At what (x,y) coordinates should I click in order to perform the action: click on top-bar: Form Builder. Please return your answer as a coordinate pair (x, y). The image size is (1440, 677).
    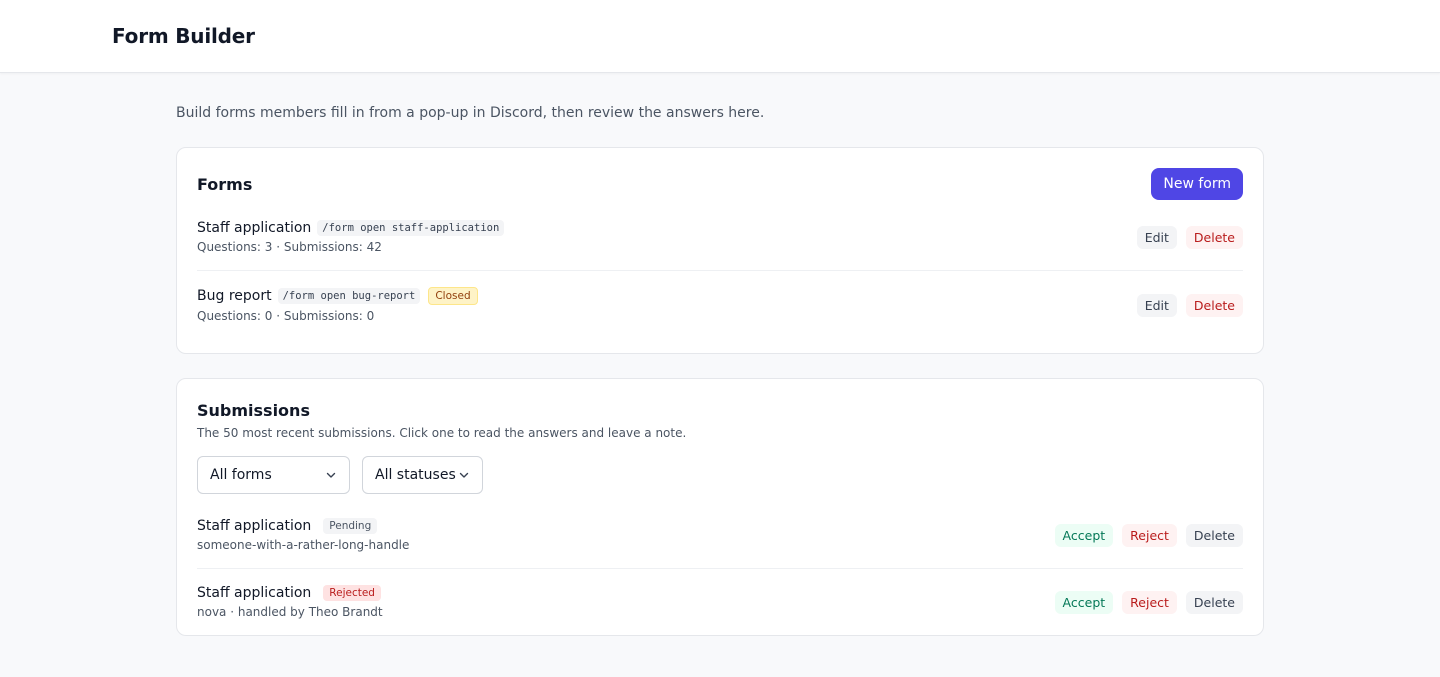
    Looking at the image, I should click on (720, 36).